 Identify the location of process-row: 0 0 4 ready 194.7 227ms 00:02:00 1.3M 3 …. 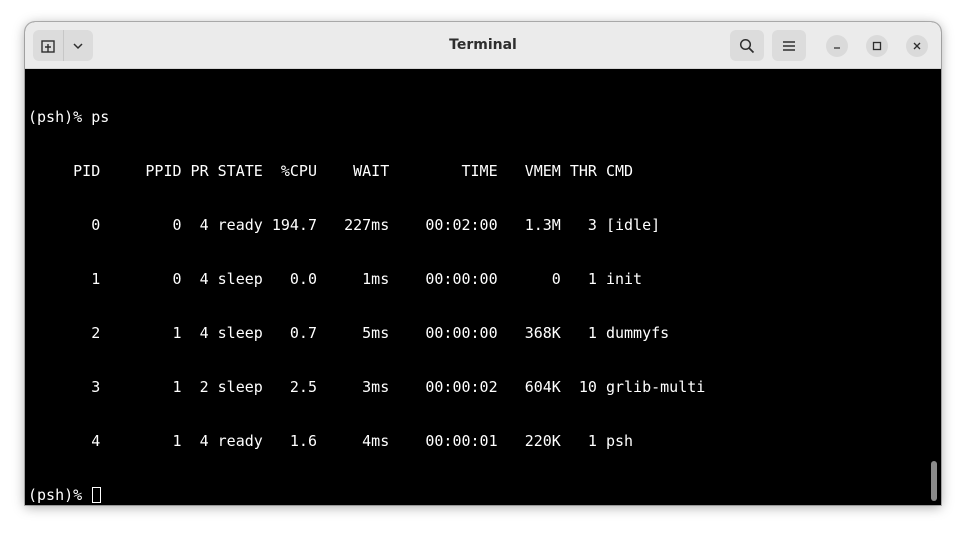
(344, 225).